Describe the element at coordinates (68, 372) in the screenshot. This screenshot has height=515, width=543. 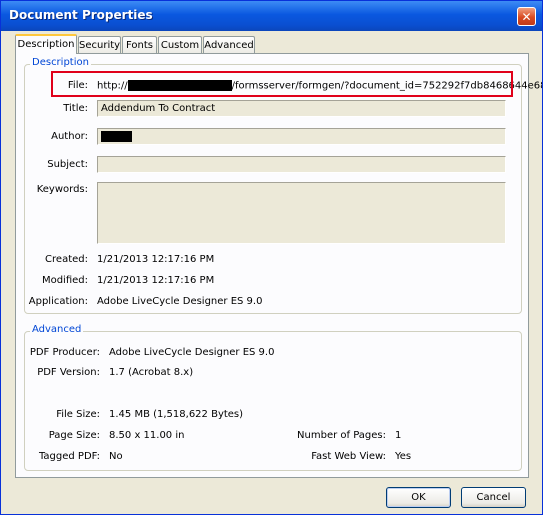
I see `pdf-version-label: PDF Version:` at that location.